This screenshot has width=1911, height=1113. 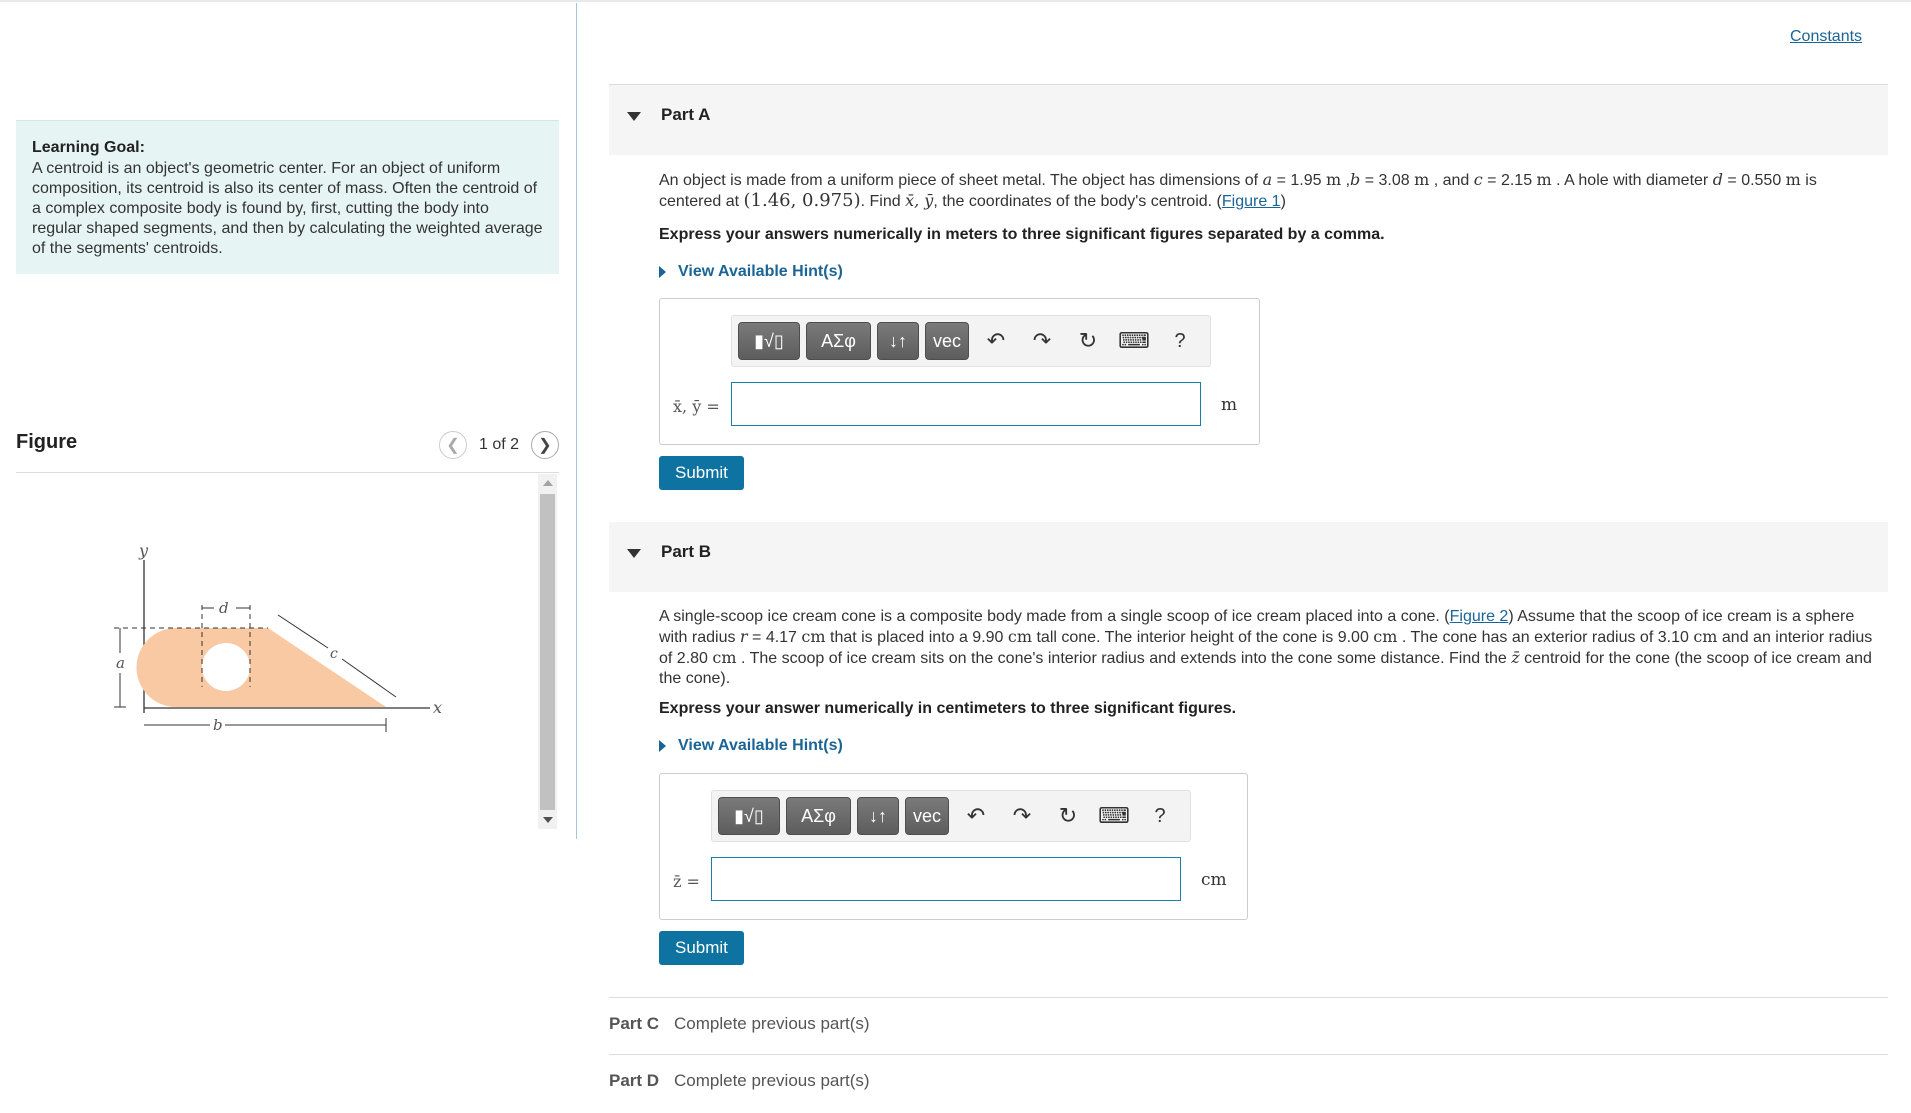 I want to click on qb-text: that is placed into a 9.90, so click(x=916, y=637).